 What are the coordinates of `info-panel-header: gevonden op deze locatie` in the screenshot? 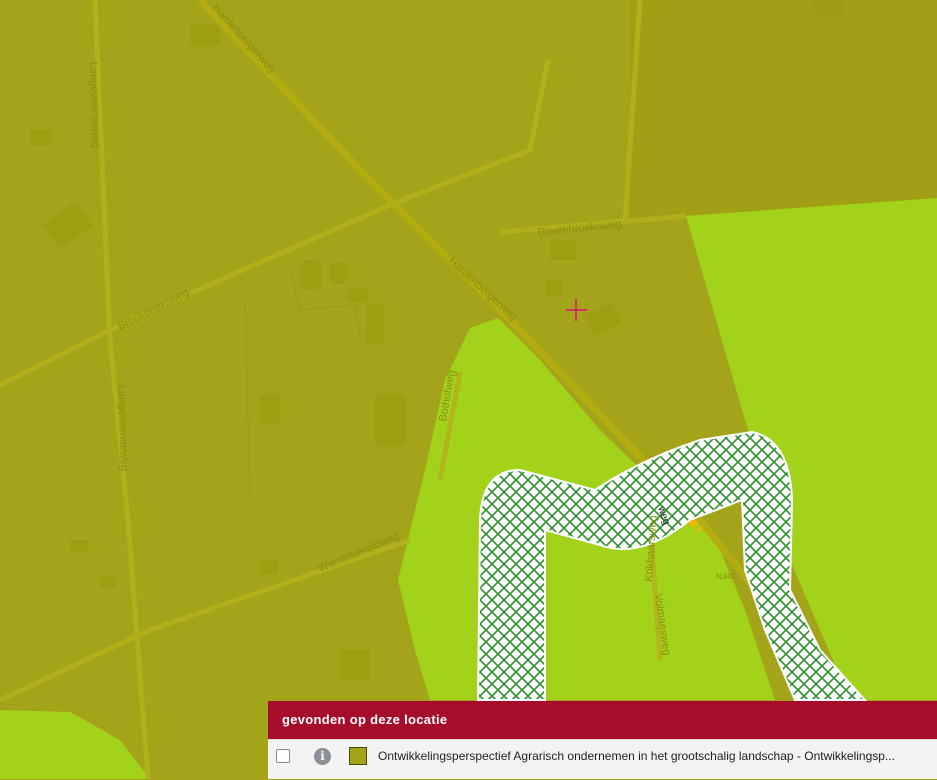 It's located at (602, 720).